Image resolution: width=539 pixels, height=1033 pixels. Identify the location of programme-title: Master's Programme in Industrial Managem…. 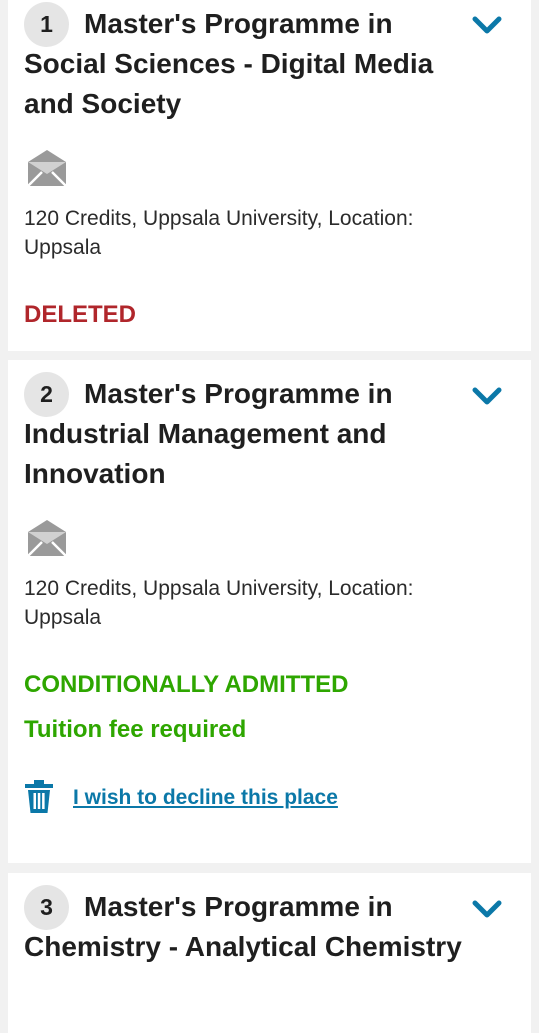
(208, 433).